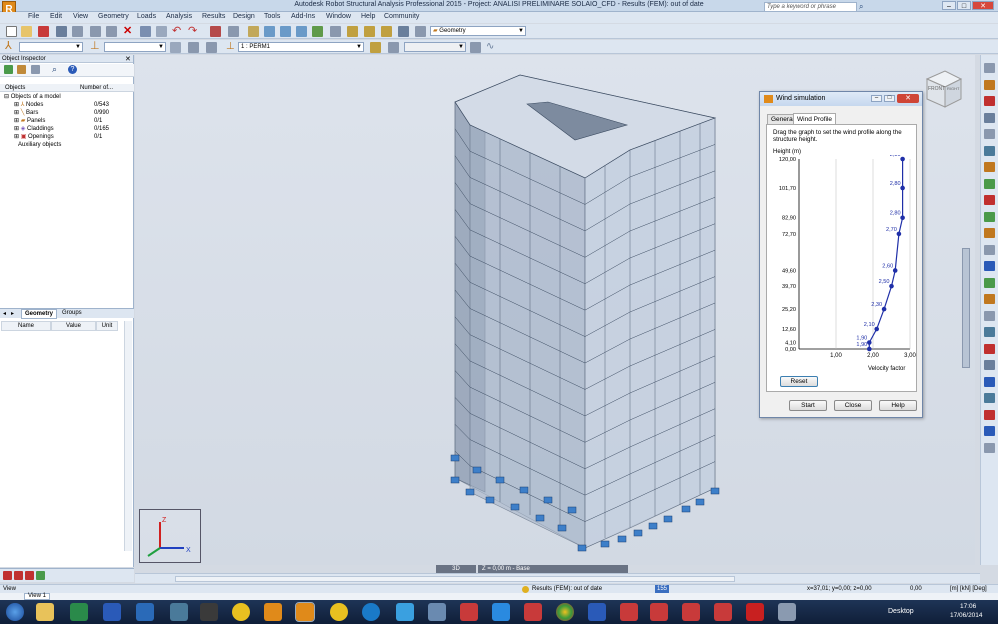  What do you see at coordinates (107, 326) in the screenshot?
I see `col-unit: Unit` at bounding box center [107, 326].